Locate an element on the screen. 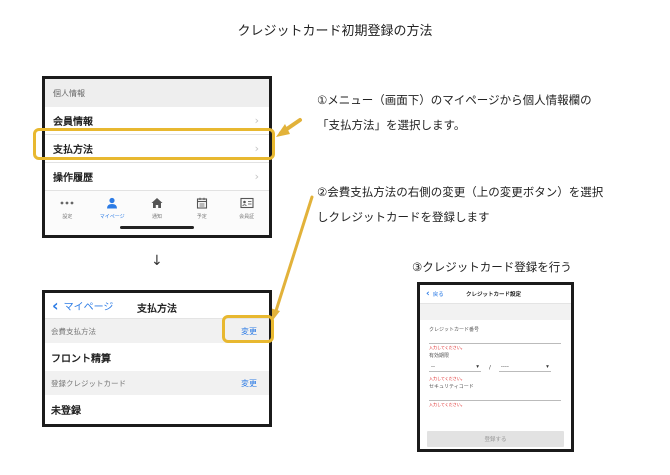 This screenshot has width=670, height=475. nav-title: クレジットカード設定 is located at coordinates (494, 295).